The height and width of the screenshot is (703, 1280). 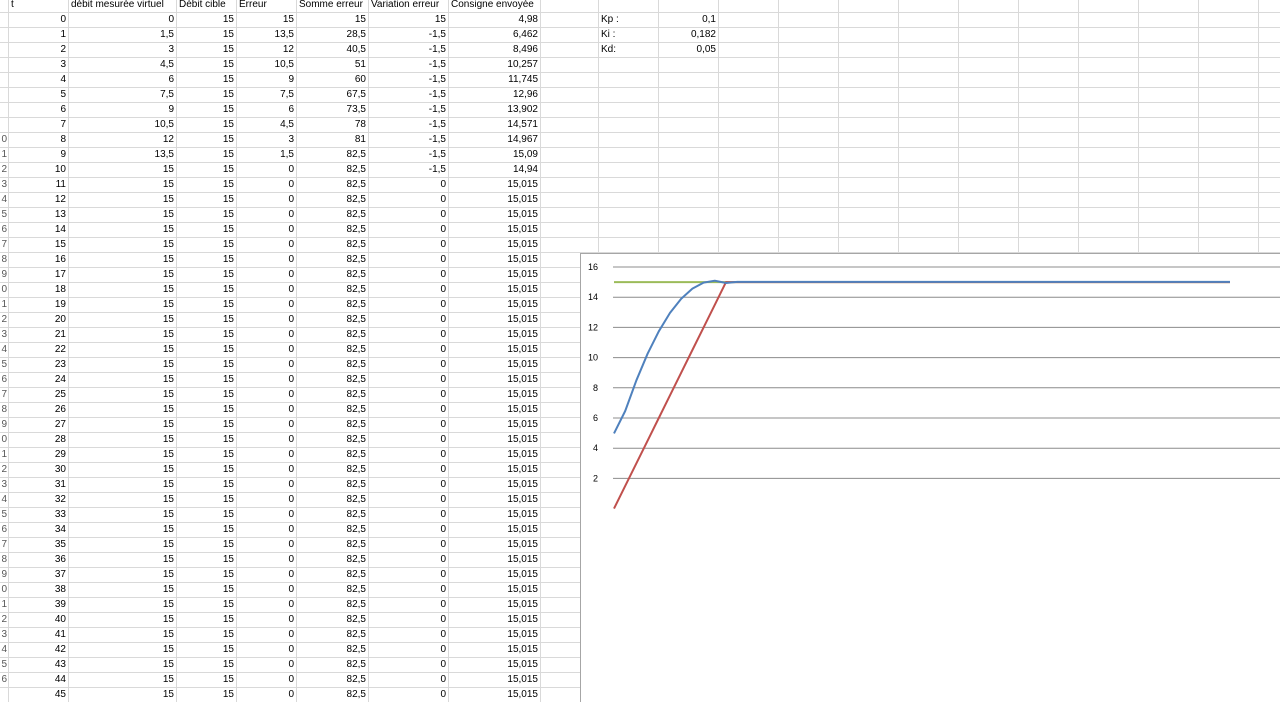 What do you see at coordinates (38, 454) in the screenshot?
I see `table-cell: 29` at bounding box center [38, 454].